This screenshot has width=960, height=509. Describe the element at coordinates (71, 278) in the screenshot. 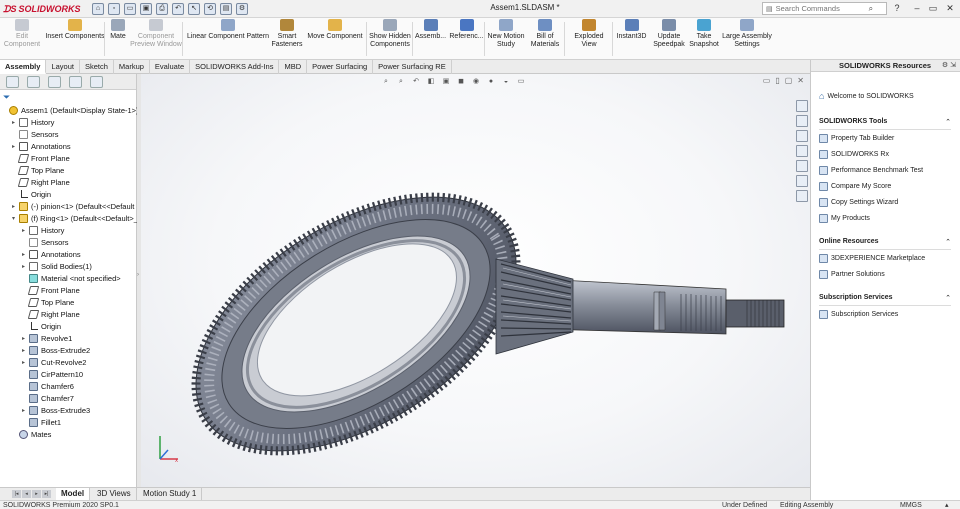

I see `tree-item: Material <not specified>` at that location.